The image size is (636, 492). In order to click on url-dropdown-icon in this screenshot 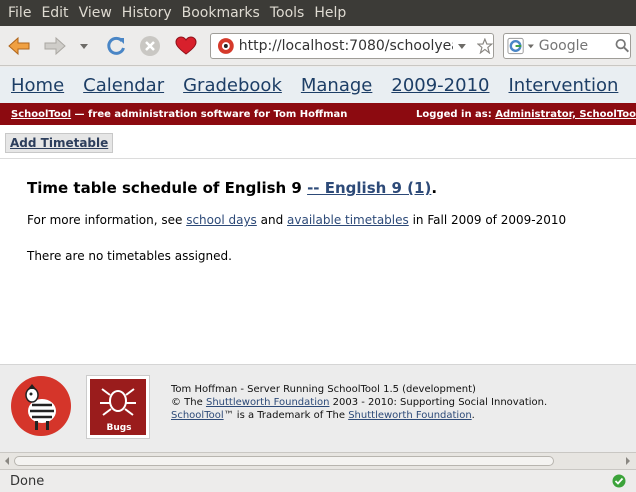, I will do `click(462, 46)`.